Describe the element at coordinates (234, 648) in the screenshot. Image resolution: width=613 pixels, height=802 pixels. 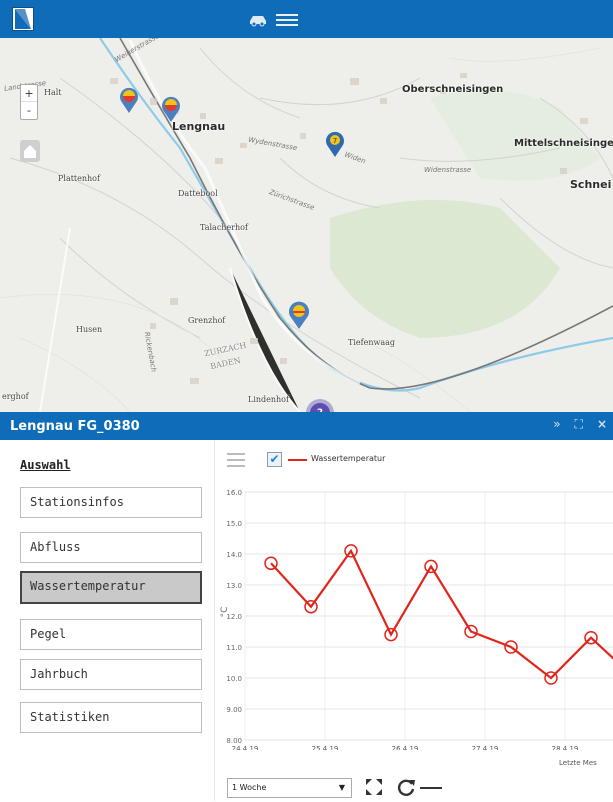
I see `y-tick-label: 11.0` at that location.